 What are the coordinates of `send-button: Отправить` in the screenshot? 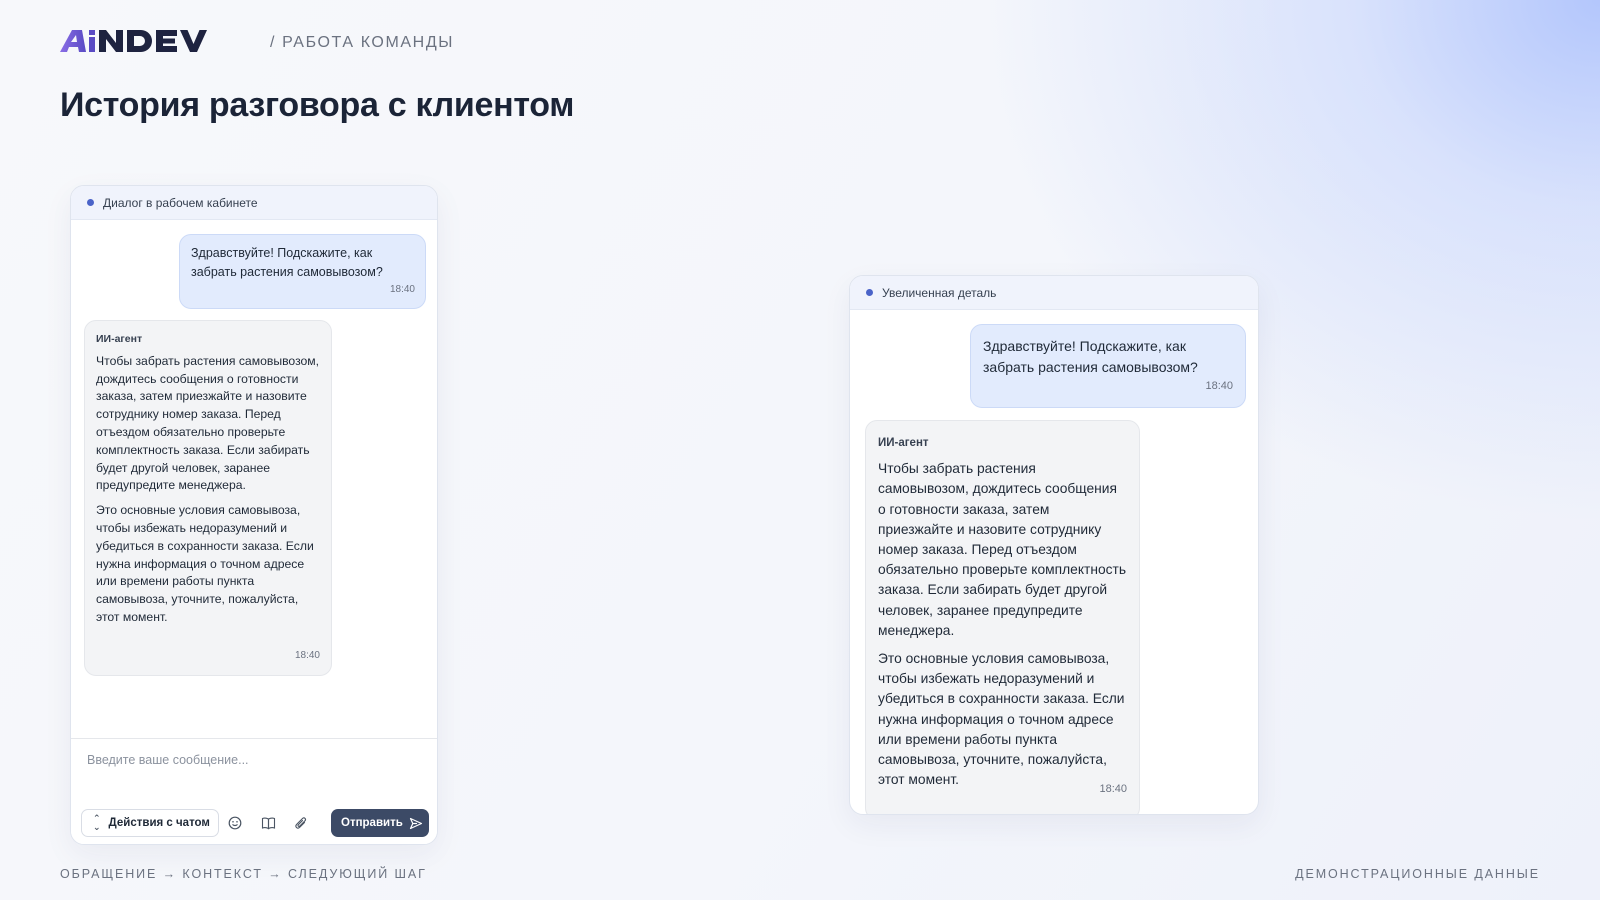 It's located at (380, 823).